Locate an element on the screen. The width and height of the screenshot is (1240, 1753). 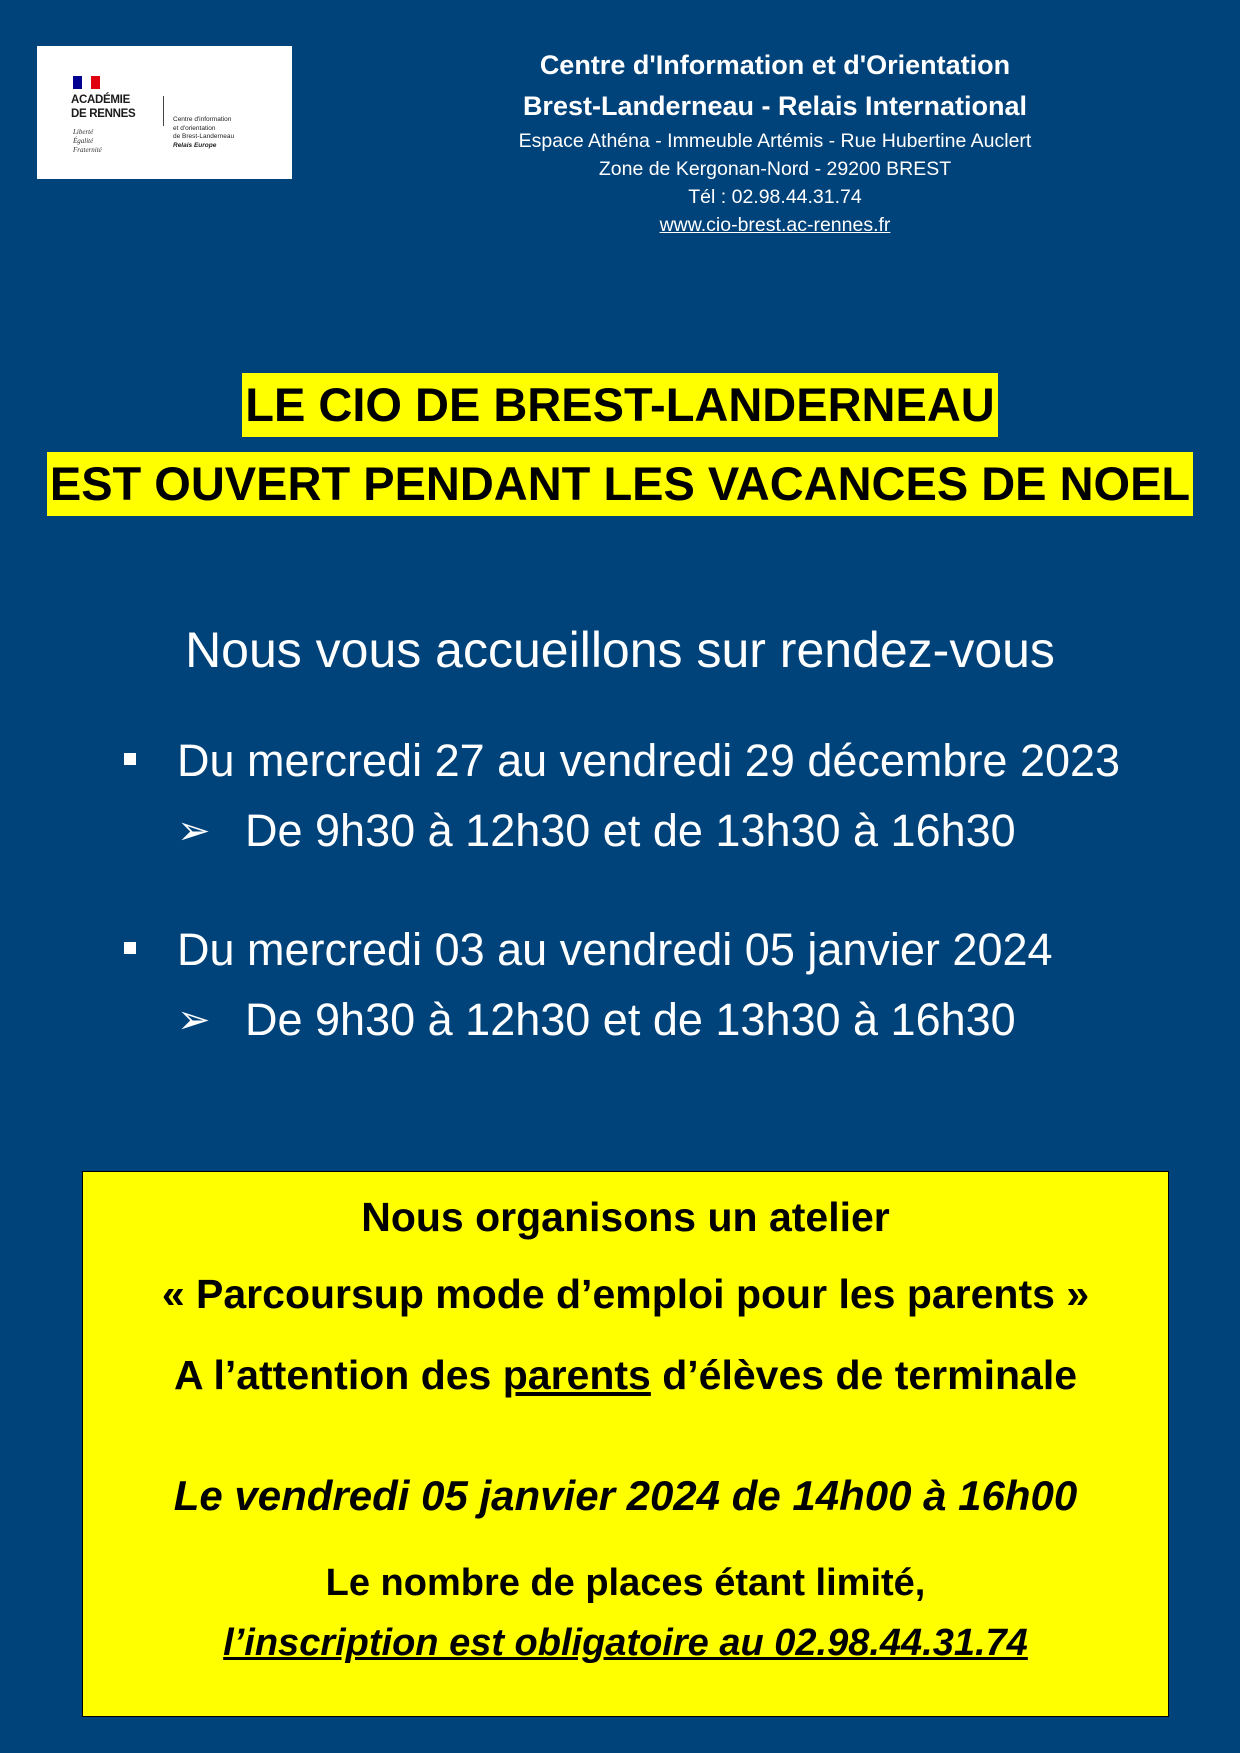
address-line-2: Zone de Kergonan-Nord - 29200 BREST is located at coordinates (775, 169).